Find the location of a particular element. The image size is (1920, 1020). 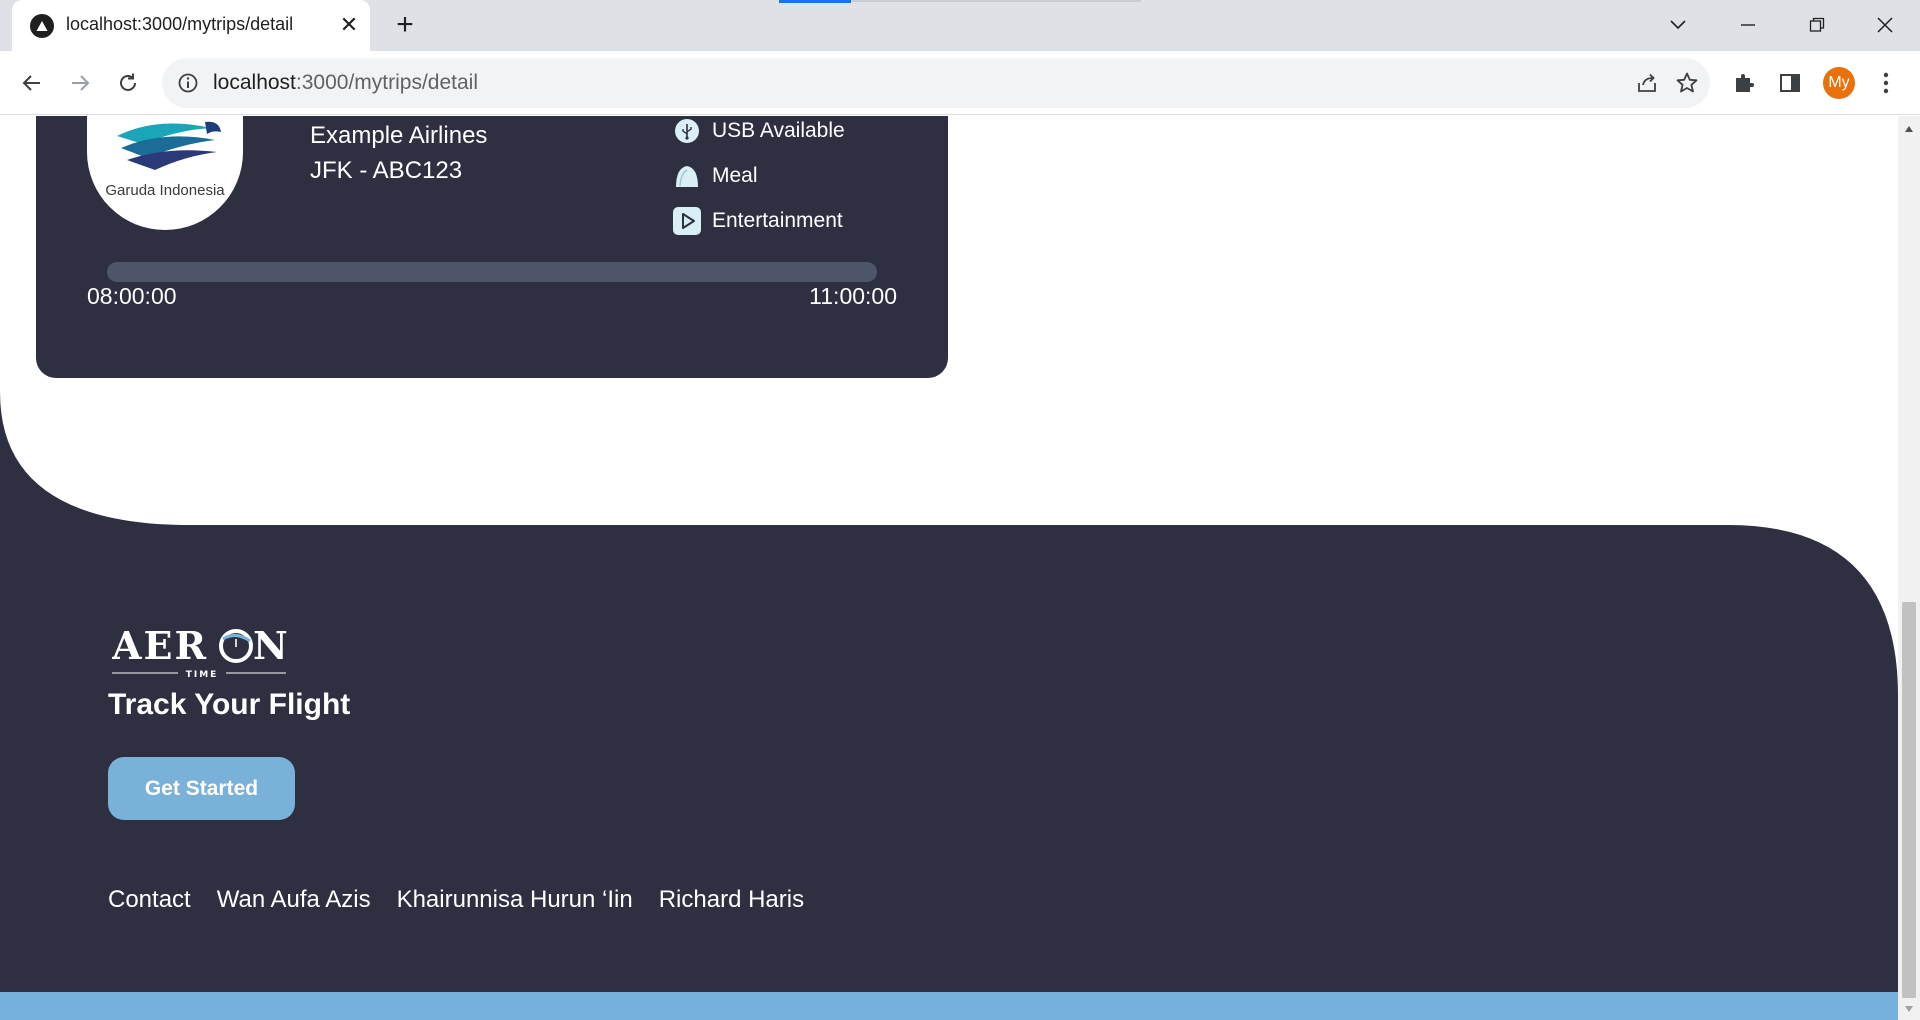

share-icon is located at coordinates (1647, 83).